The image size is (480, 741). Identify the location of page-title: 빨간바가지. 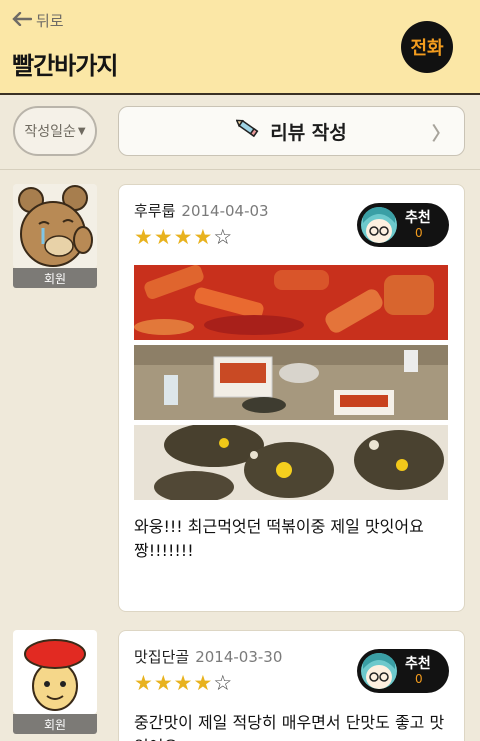
(65, 66).